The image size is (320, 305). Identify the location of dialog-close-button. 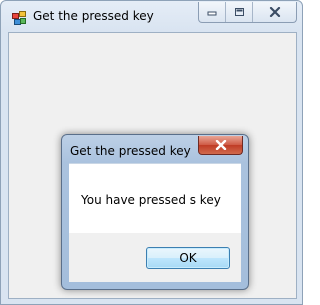
(220, 145).